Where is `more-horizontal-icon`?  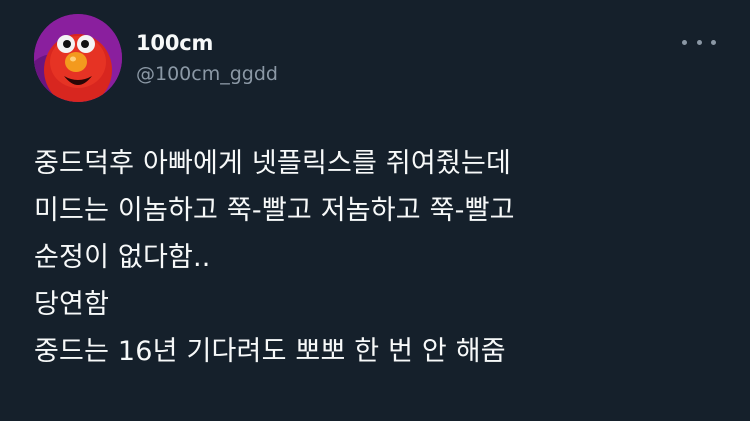 more-horizontal-icon is located at coordinates (699, 42).